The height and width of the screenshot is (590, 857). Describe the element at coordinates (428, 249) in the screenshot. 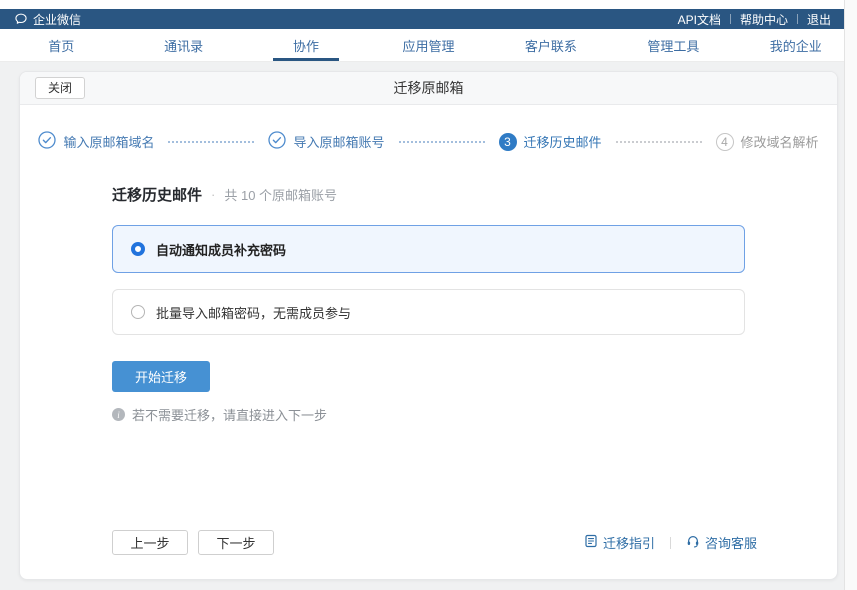

I see `option-auto-notify-members: 自动通知成员补充密码` at that location.